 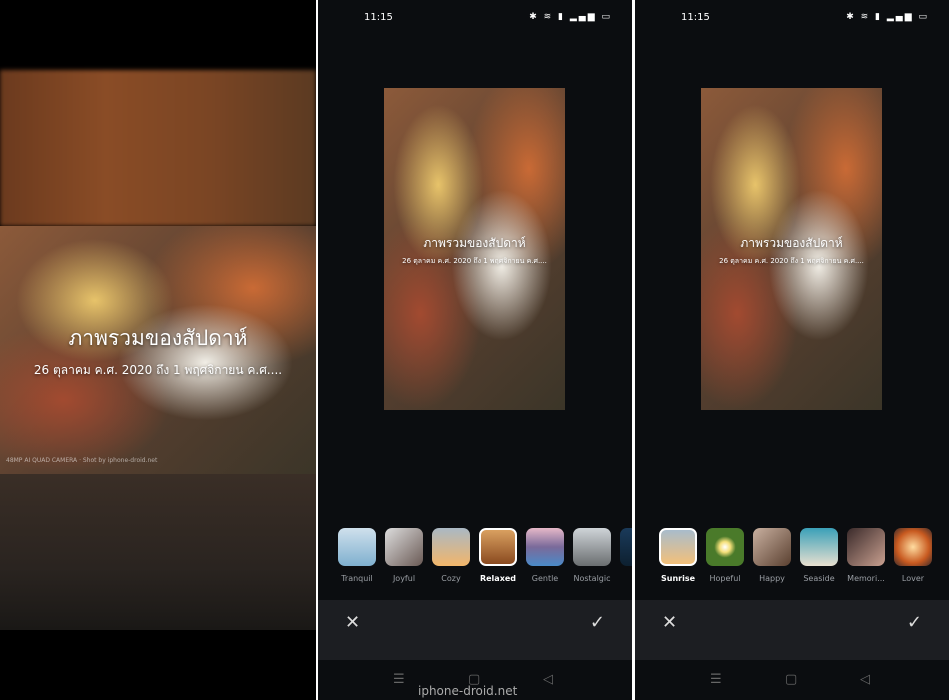 I want to click on filter-happy: Happy, so click(x=772, y=555).